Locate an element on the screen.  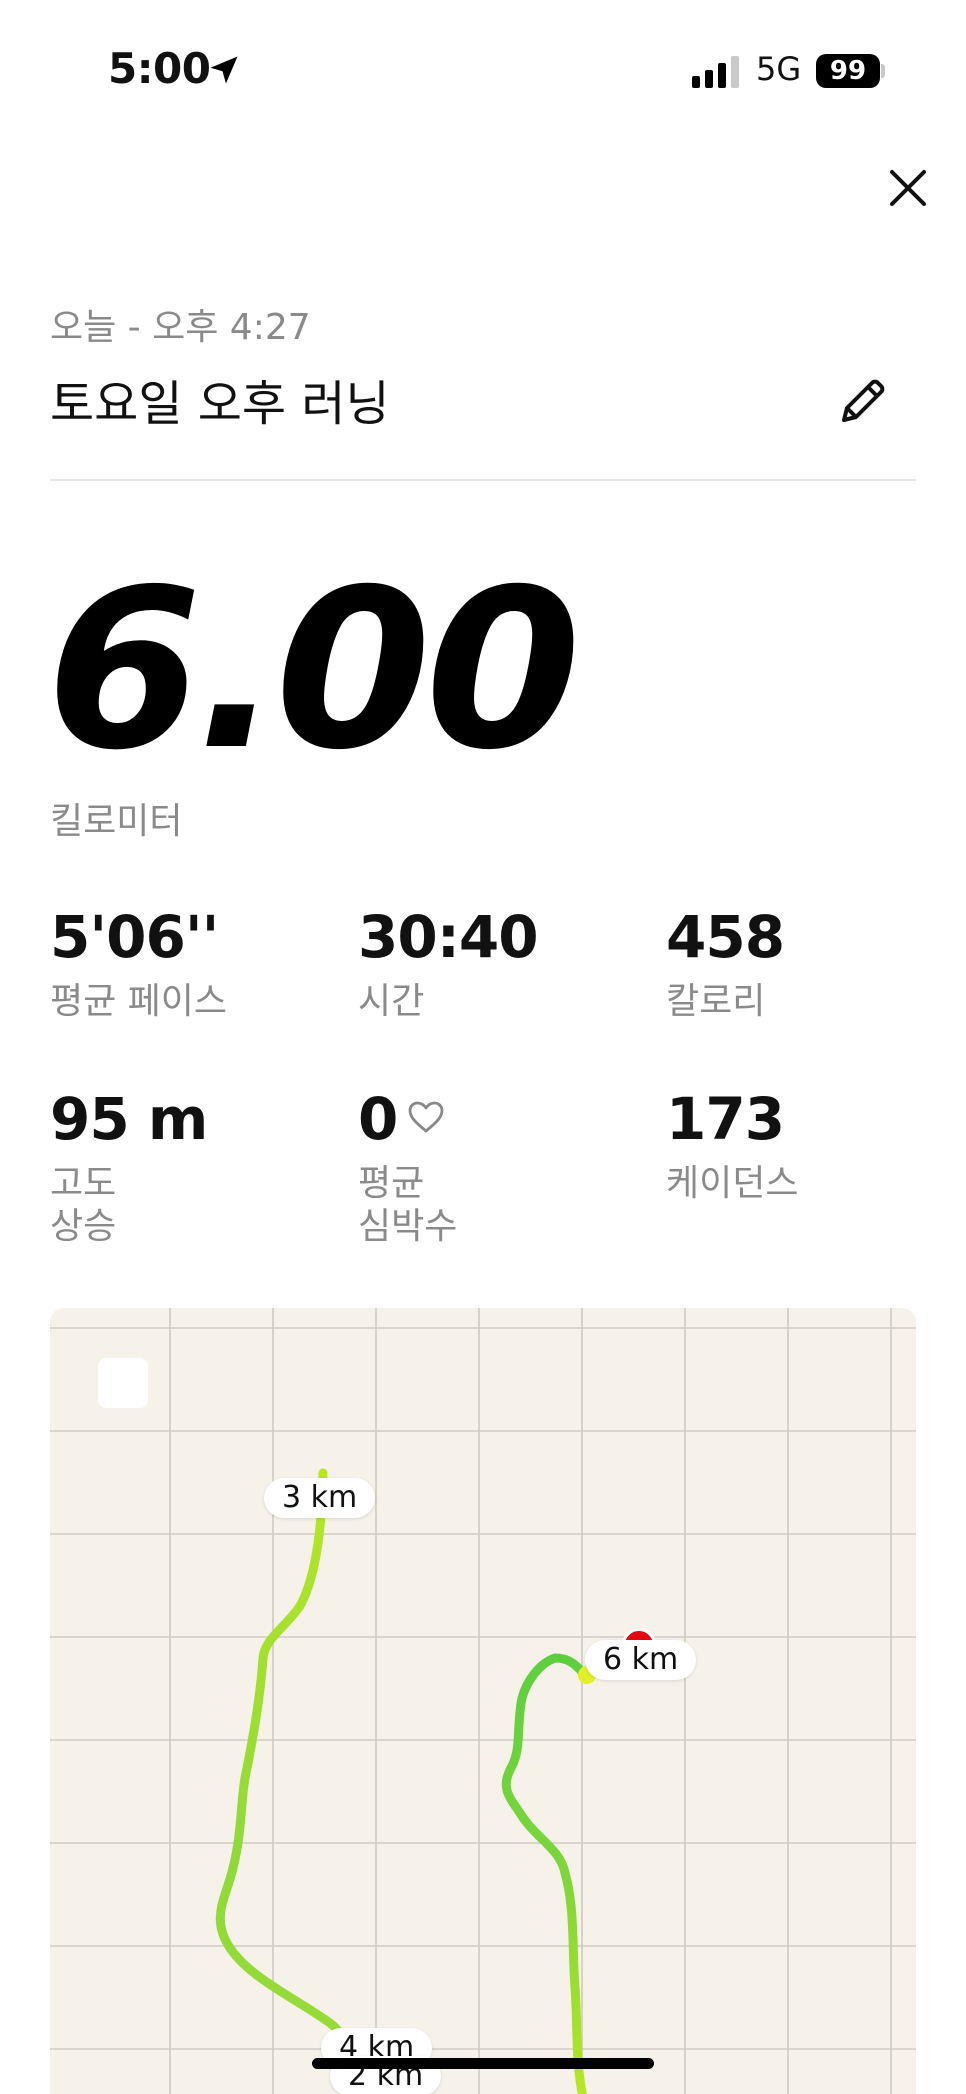
home-indicator is located at coordinates (483, 2063).